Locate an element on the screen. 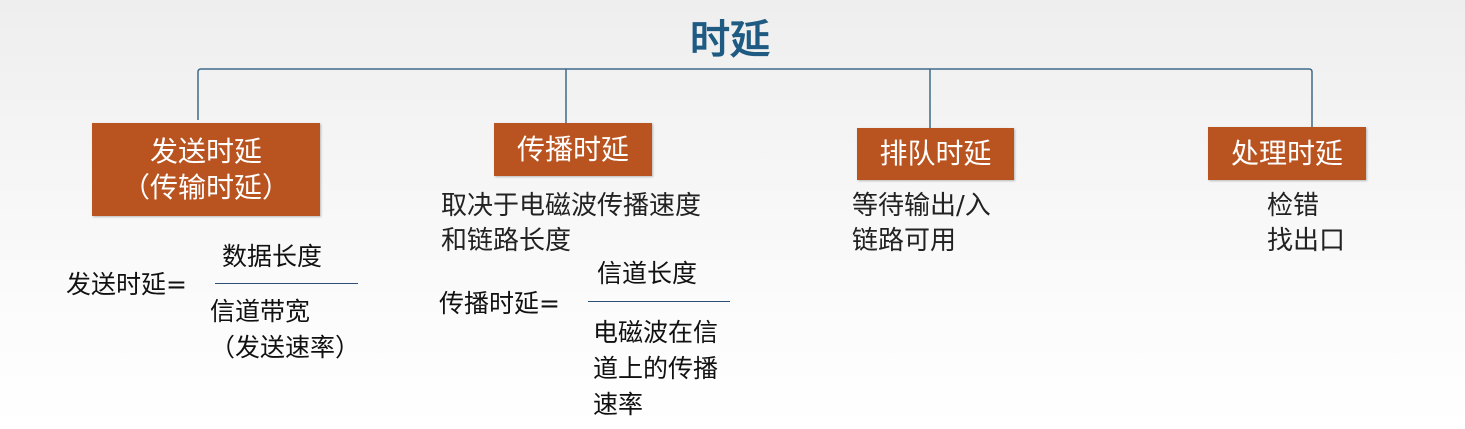 This screenshot has width=1465, height=429. denominator-line-3: 速率 is located at coordinates (618, 404).